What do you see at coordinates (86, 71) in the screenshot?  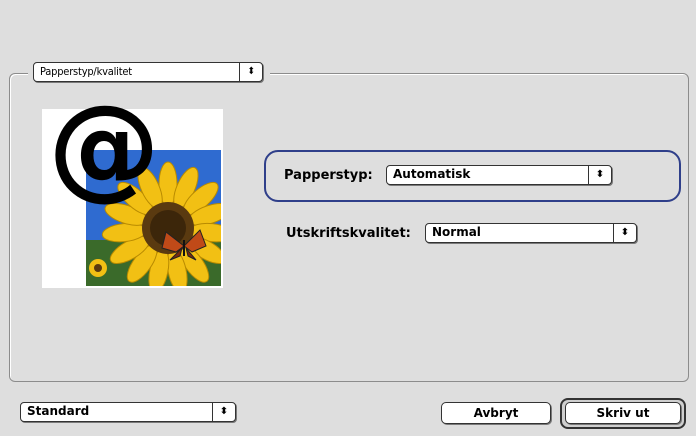 I see `panel-selector-value: Papperstyp/kvalitet` at bounding box center [86, 71].